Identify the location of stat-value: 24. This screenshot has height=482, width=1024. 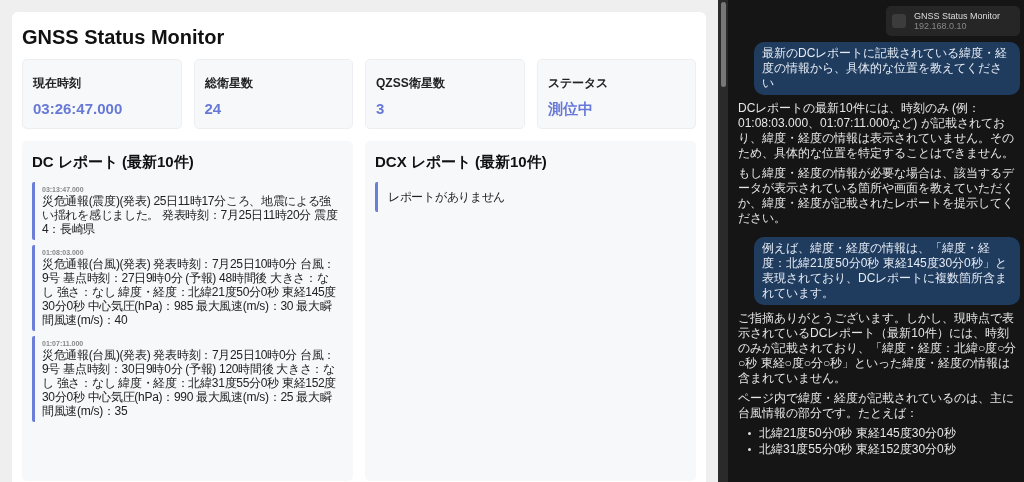
(213, 108).